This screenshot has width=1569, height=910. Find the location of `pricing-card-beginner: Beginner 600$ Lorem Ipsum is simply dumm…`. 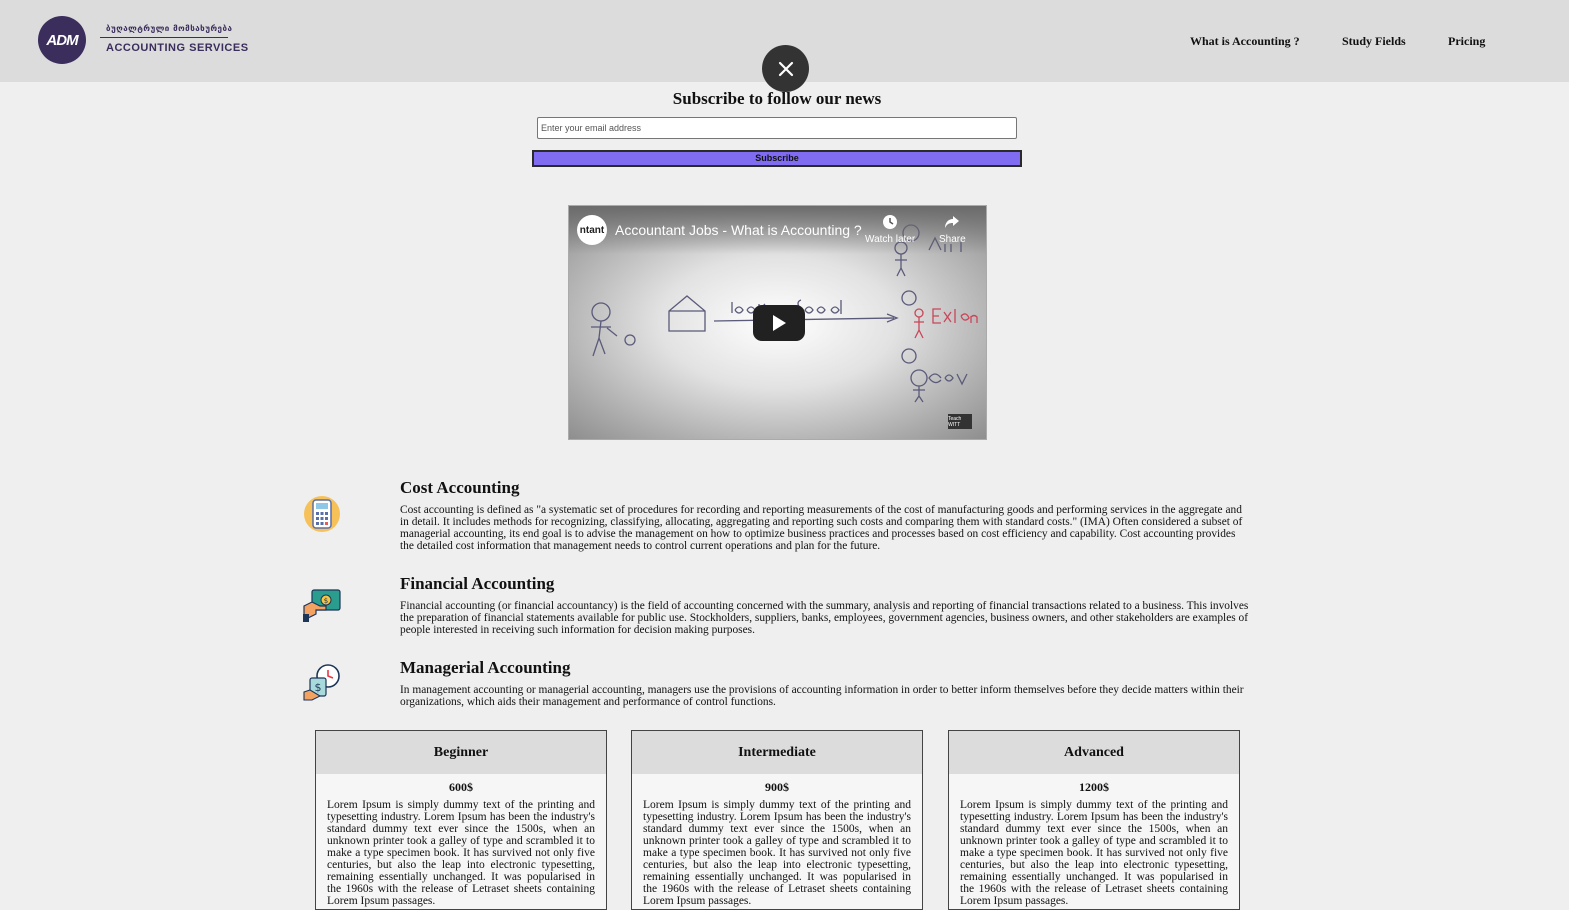

pricing-card-beginner: Beginner 600$ Lorem Ipsum is simply dumm… is located at coordinates (461, 820).